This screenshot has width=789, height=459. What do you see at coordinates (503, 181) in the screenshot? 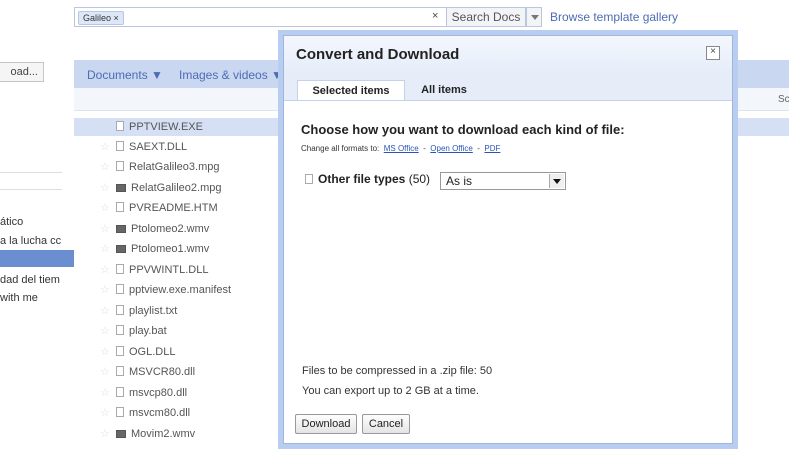
I see `format-select: As is` at bounding box center [503, 181].